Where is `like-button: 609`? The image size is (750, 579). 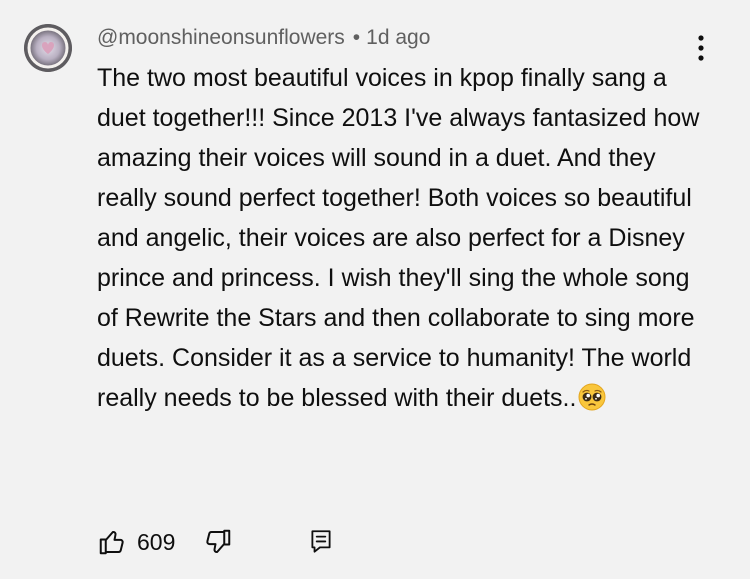
like-button: 609 is located at coordinates (136, 542).